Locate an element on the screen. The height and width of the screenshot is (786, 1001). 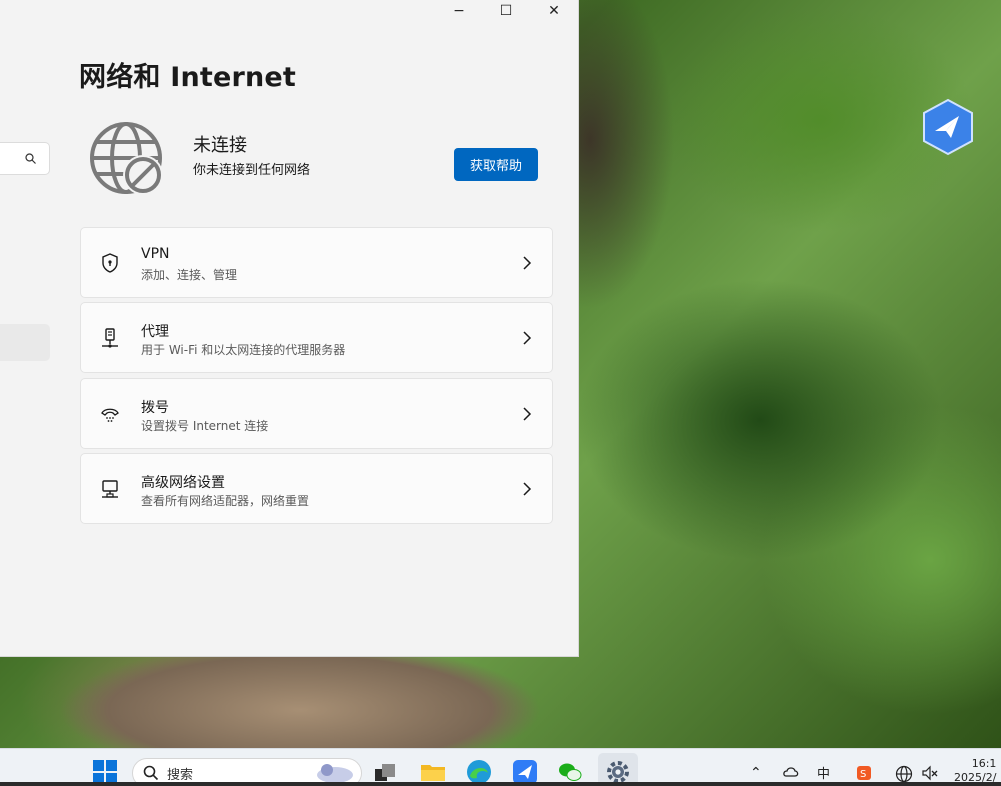
item-subtitle: 设置拨号 Internet 连接 is located at coordinates (205, 426).